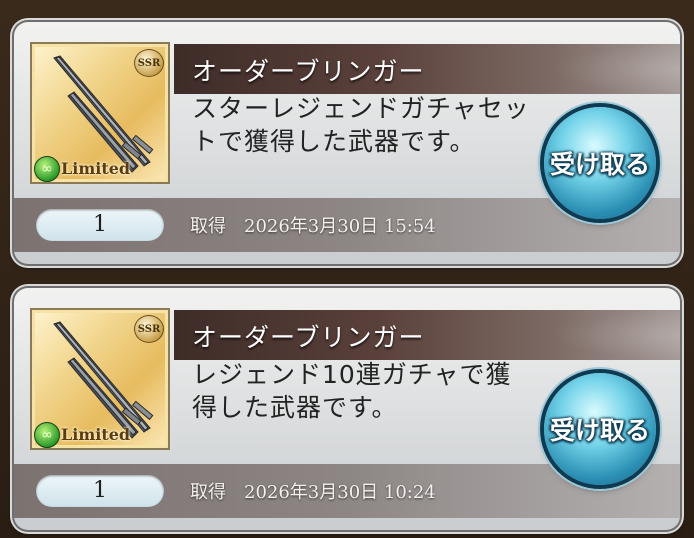 Image resolution: width=694 pixels, height=538 pixels. What do you see at coordinates (361, 125) in the screenshot?
I see `item-description: スターレジェンドガチャセットで獲得した武器です。` at bounding box center [361, 125].